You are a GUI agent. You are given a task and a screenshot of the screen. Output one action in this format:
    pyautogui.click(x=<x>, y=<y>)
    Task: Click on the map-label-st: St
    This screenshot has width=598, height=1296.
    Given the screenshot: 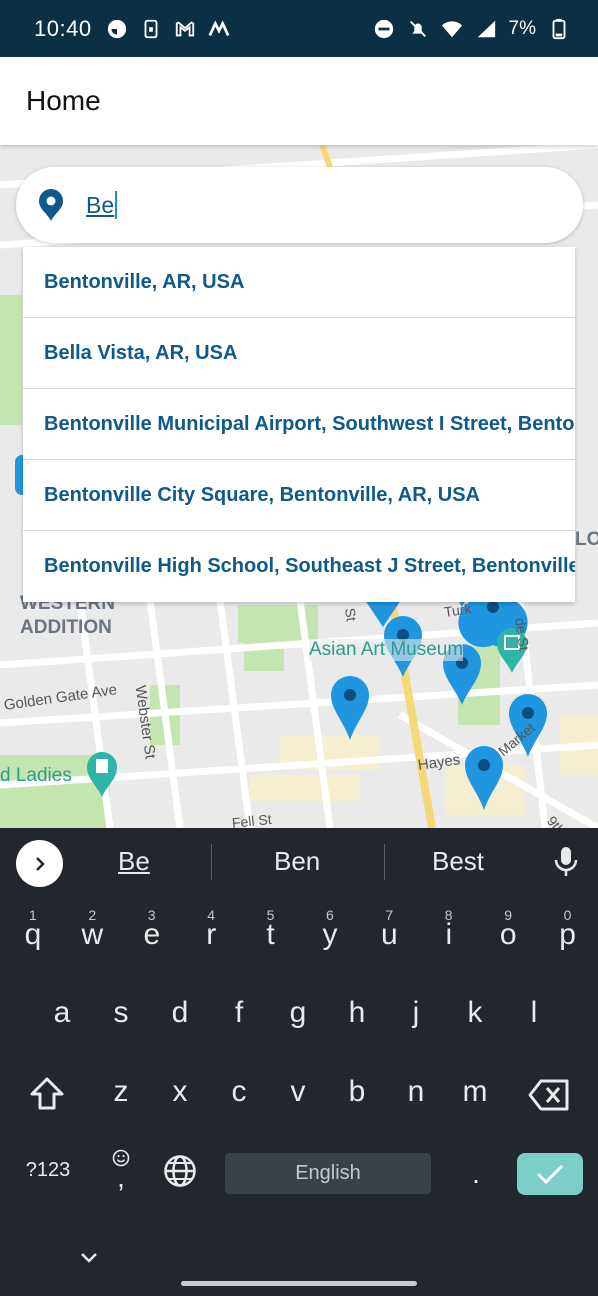 What is the action you would take?
    pyautogui.click(x=351, y=614)
    